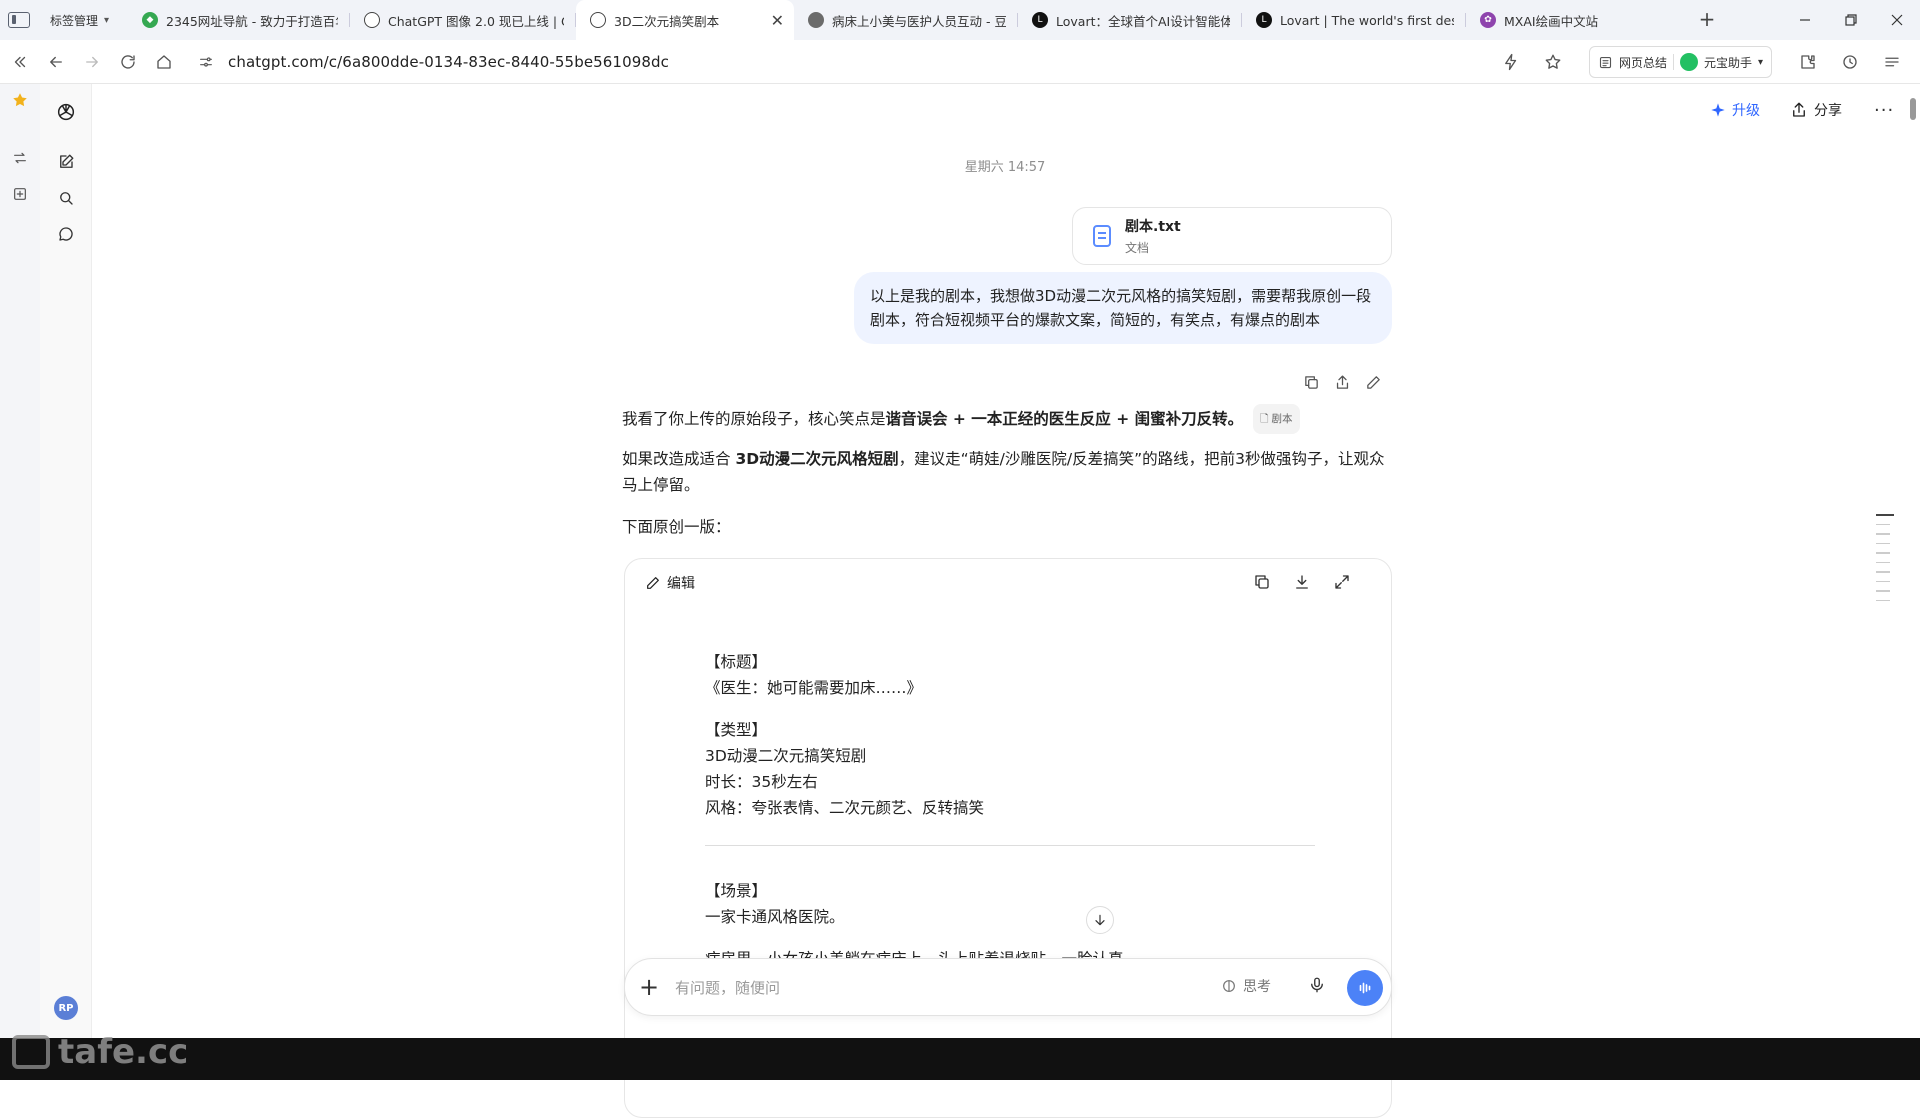  I want to click on search-icon, so click(66, 198).